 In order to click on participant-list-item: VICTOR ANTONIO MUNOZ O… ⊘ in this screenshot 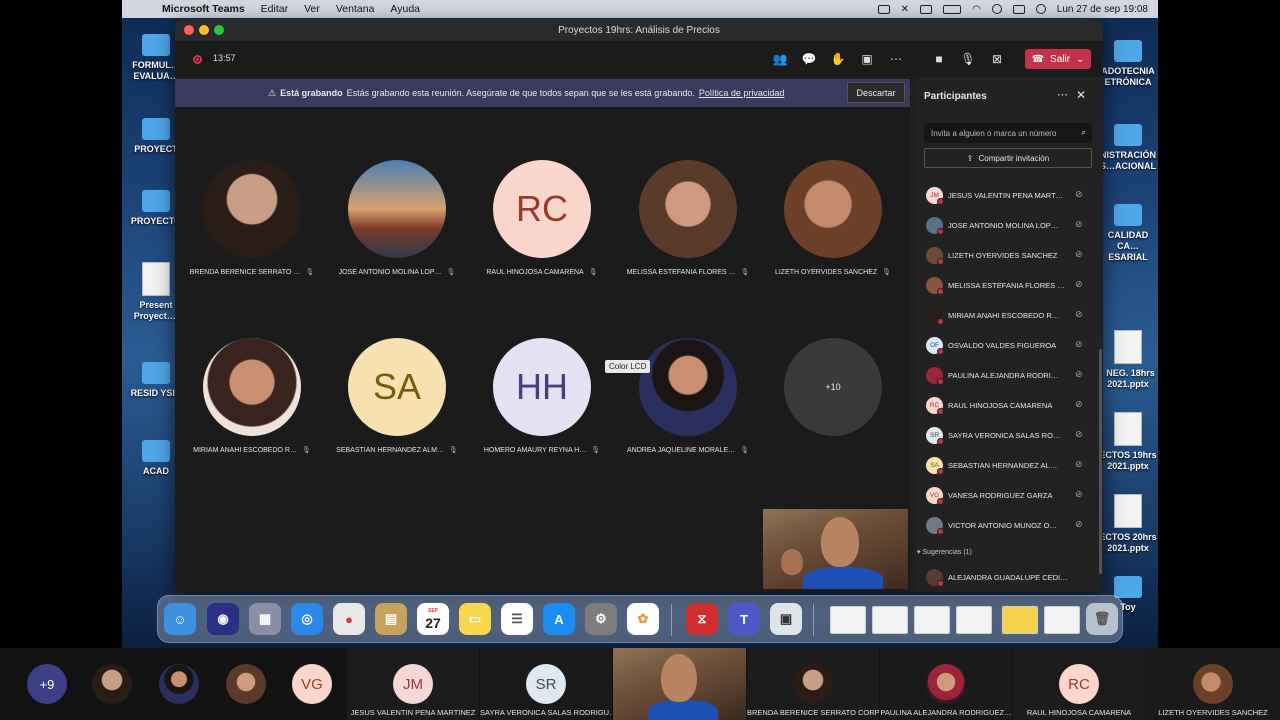, I will do `click(1009, 526)`.